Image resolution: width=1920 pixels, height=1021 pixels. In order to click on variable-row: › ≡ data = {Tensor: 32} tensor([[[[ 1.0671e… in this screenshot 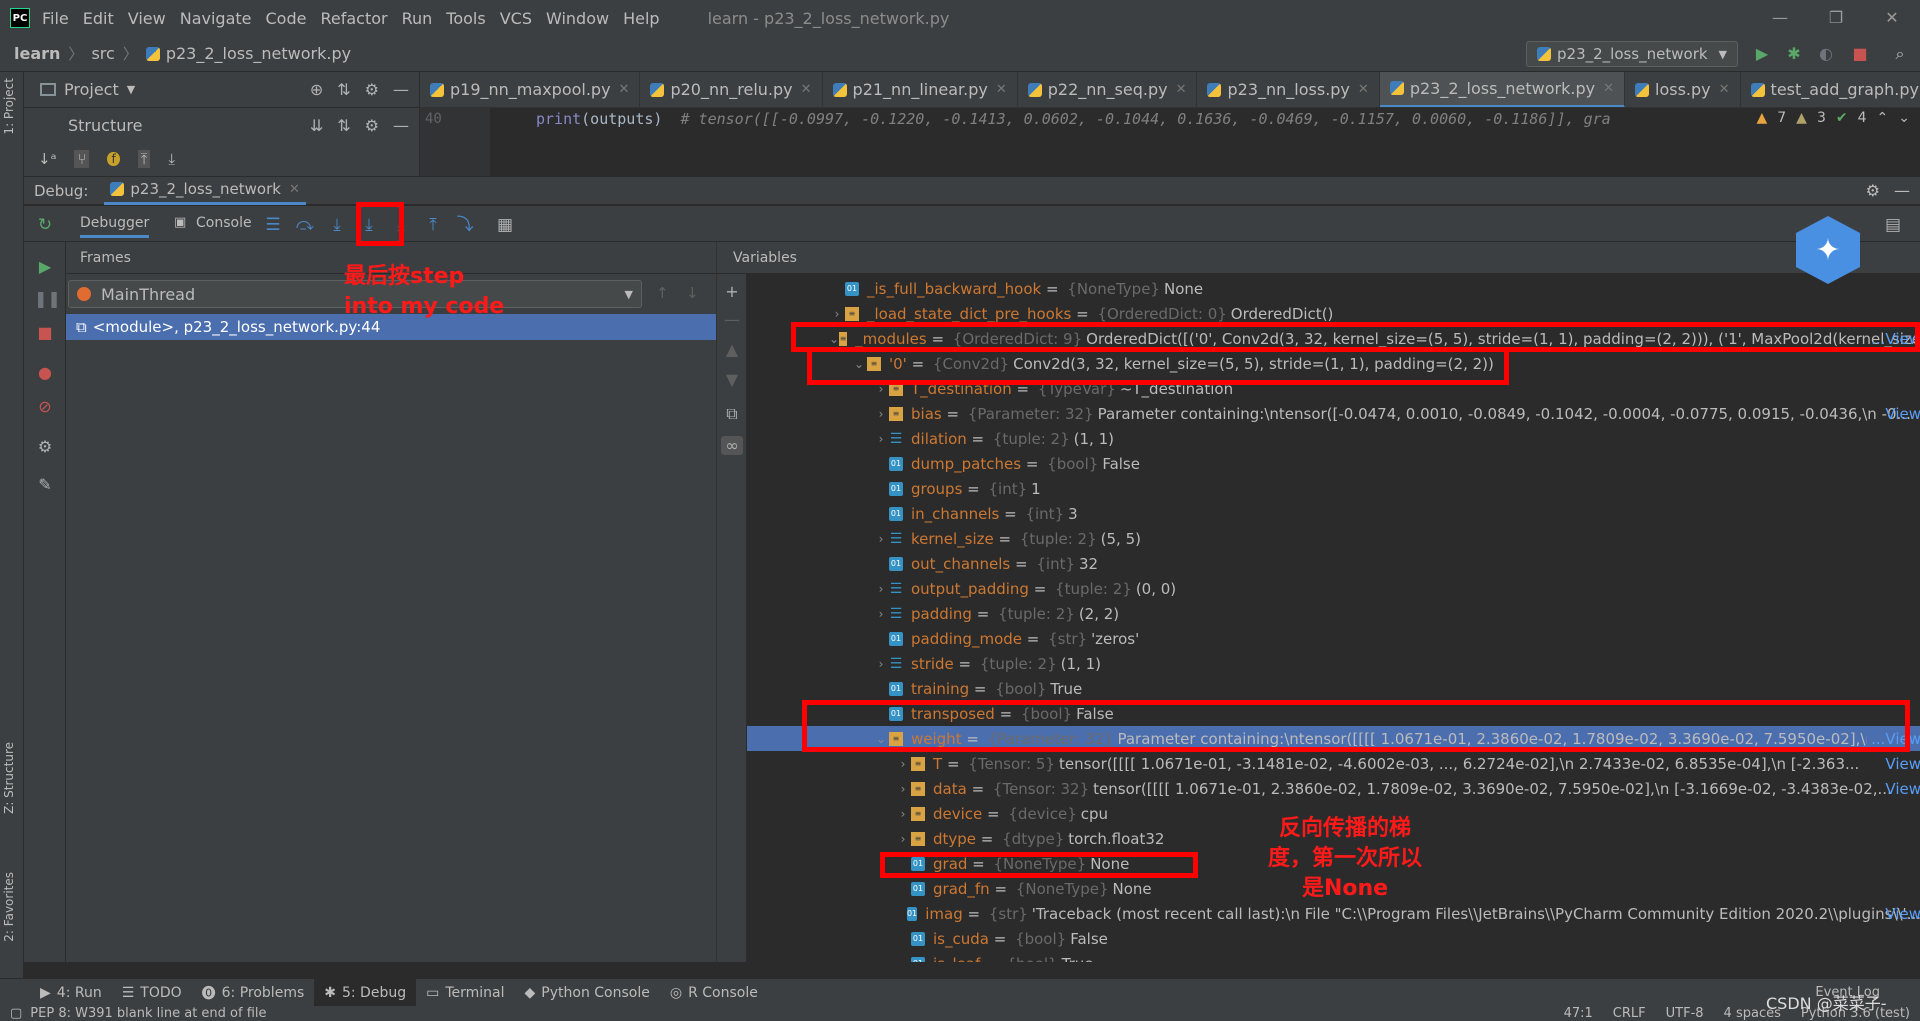, I will do `click(1333, 788)`.